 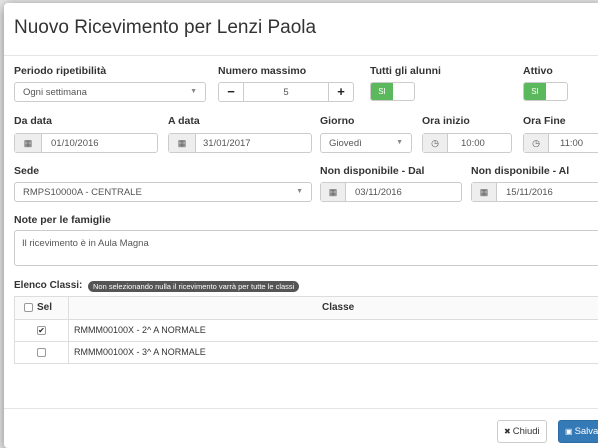 What do you see at coordinates (378, 192) in the screenshot?
I see `non-disponibile-dal-value: 03/11/2016` at bounding box center [378, 192].